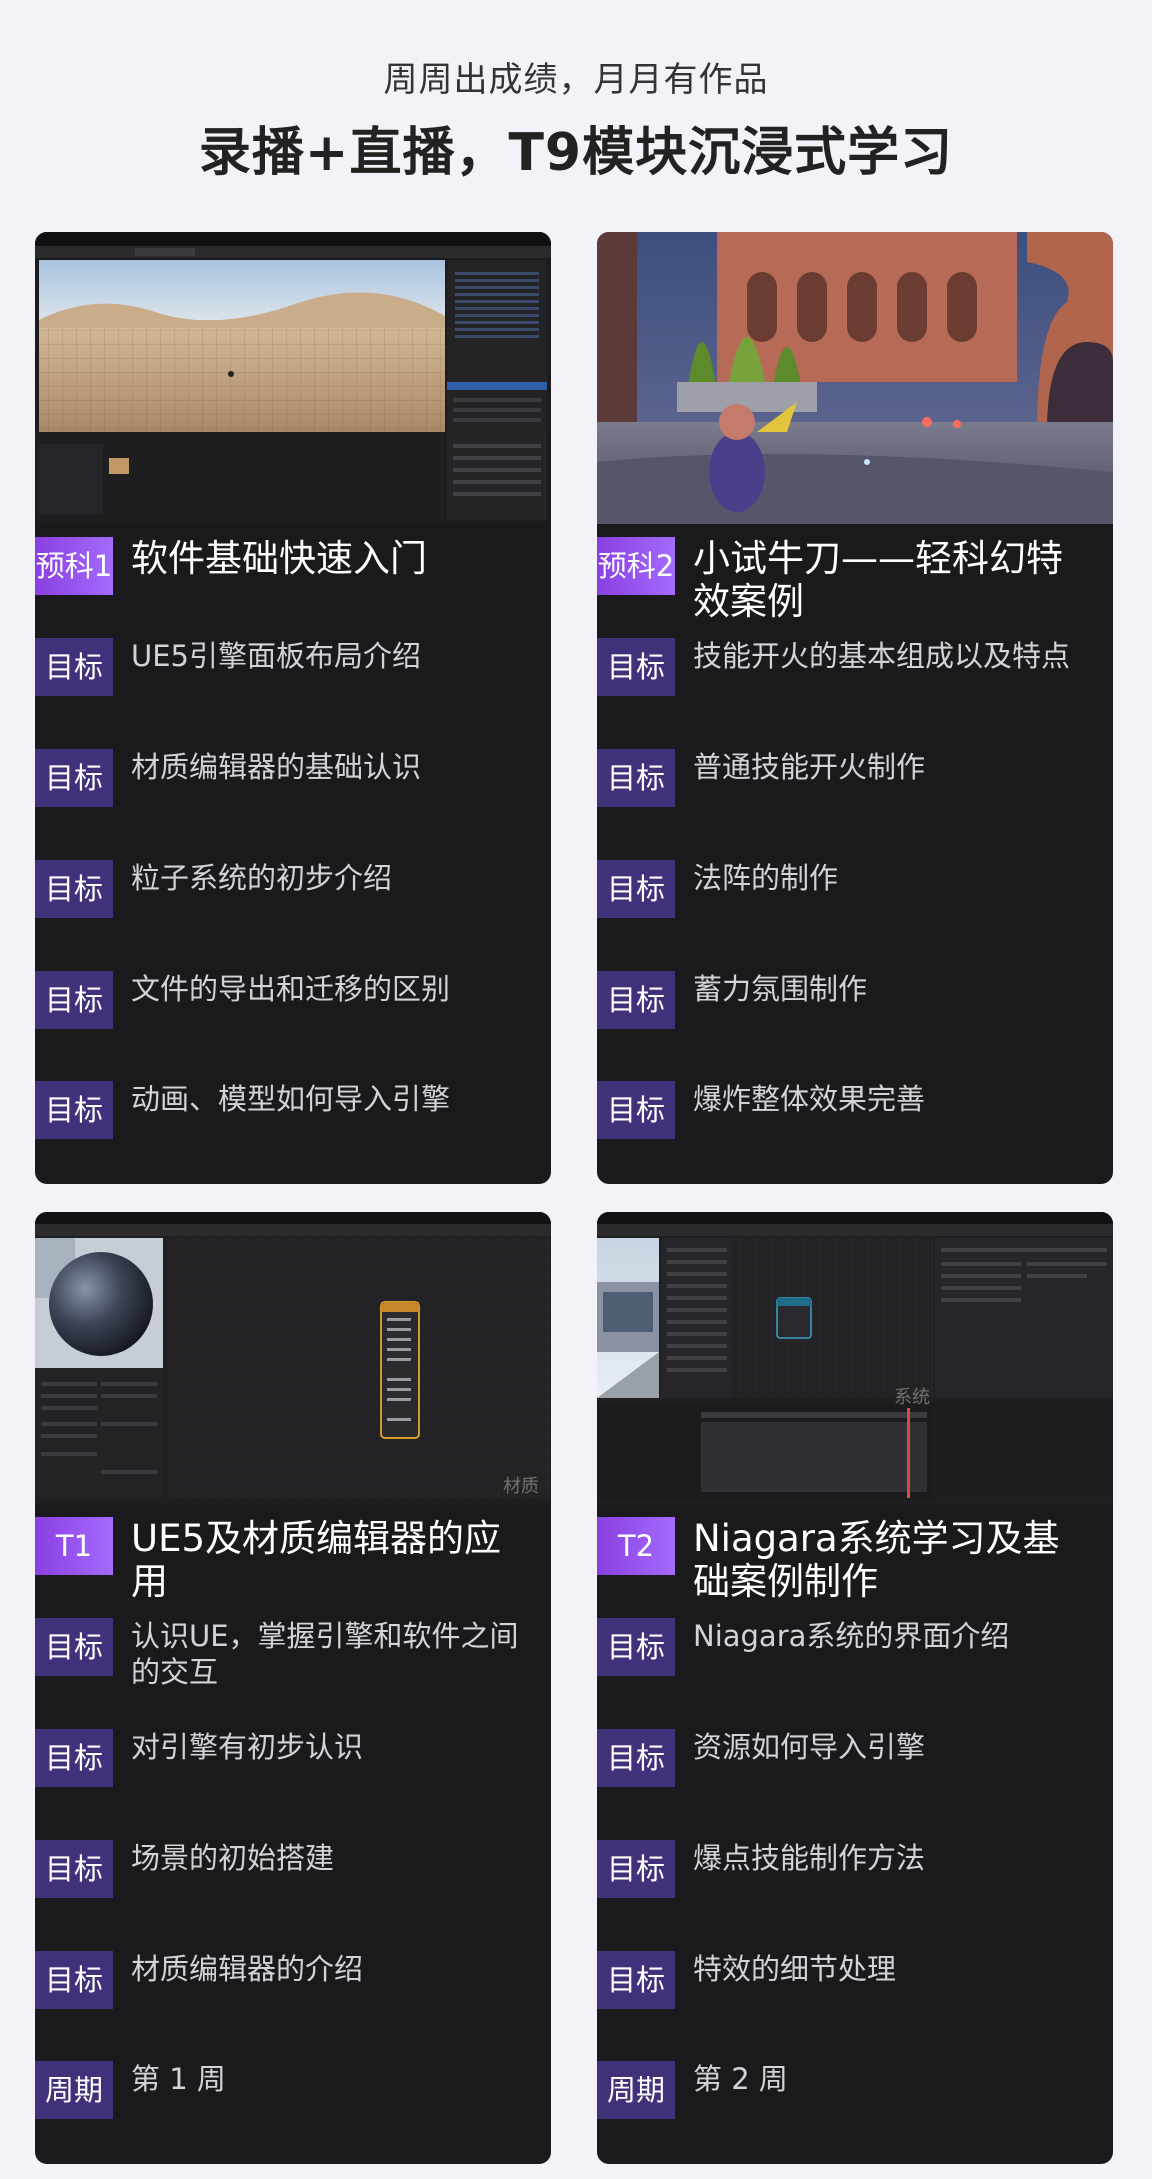 This screenshot has height=2179, width=1152. What do you see at coordinates (855, 378) in the screenshot?
I see `game-scene-screenshot` at bounding box center [855, 378].